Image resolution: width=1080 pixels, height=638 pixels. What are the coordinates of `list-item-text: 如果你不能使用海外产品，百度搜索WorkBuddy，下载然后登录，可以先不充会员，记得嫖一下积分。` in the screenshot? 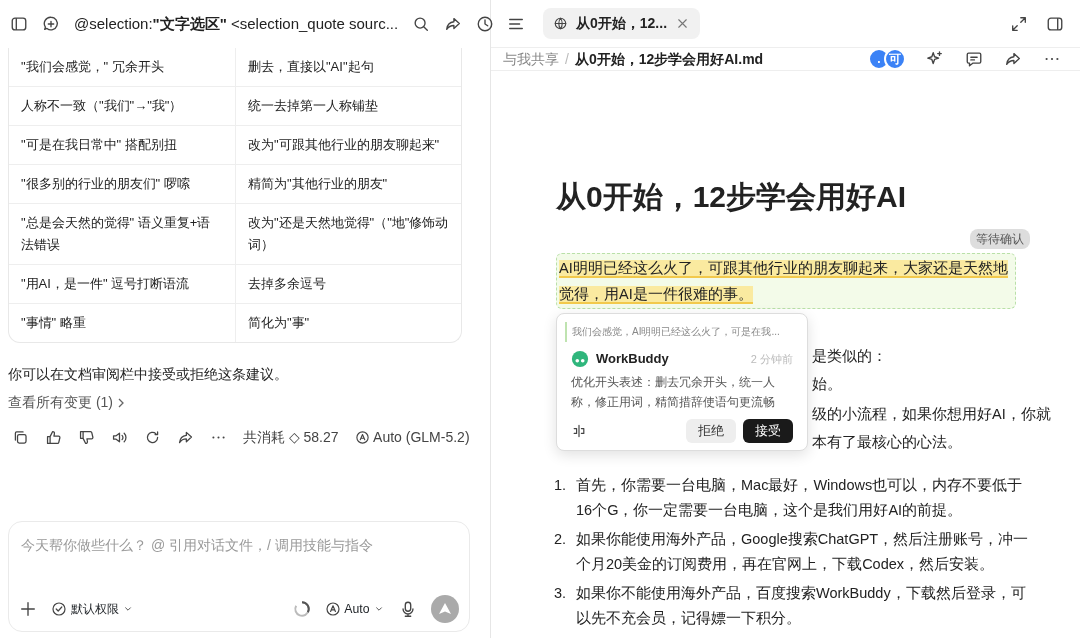 It's located at (801, 605).